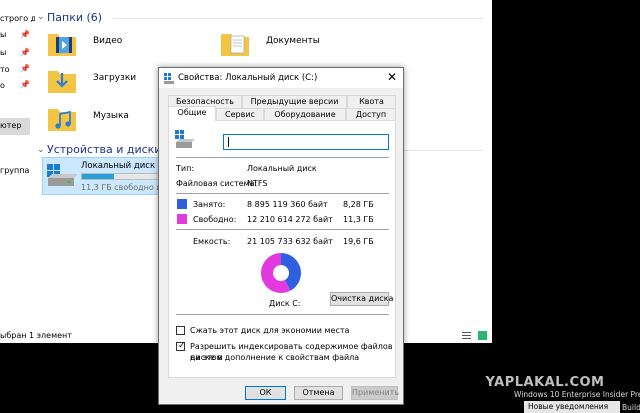 This screenshot has height=413, width=640. Describe the element at coordinates (215, 219) in the screenshot. I see `free-label: Свободно:` at that location.